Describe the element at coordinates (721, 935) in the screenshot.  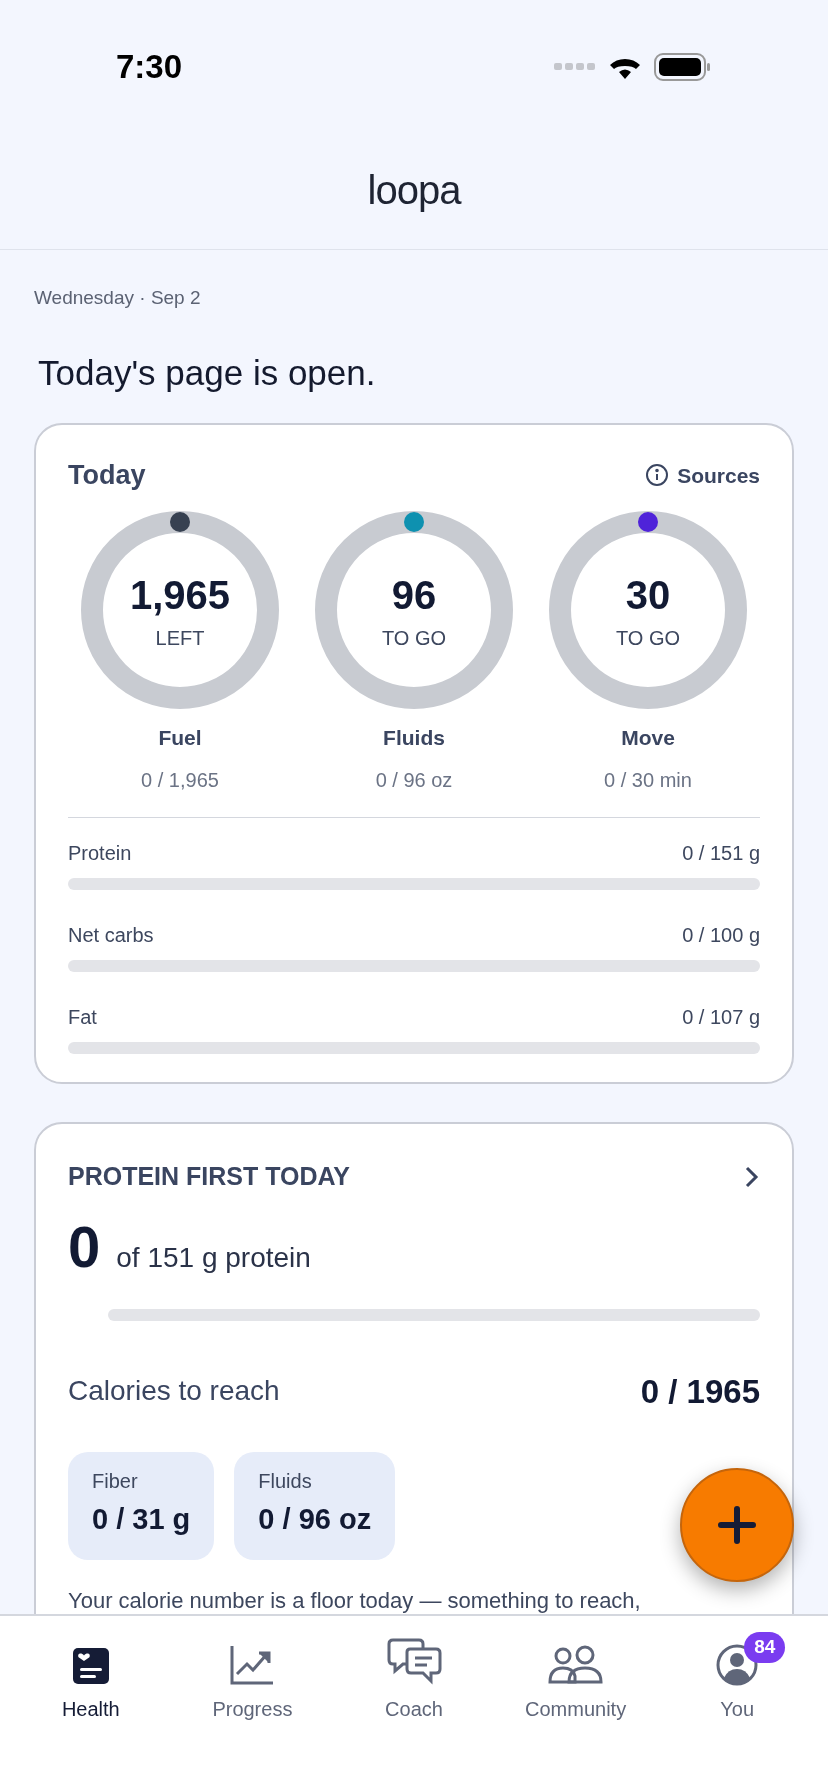
I see `macro-amount: 0 / 100 g` at that location.